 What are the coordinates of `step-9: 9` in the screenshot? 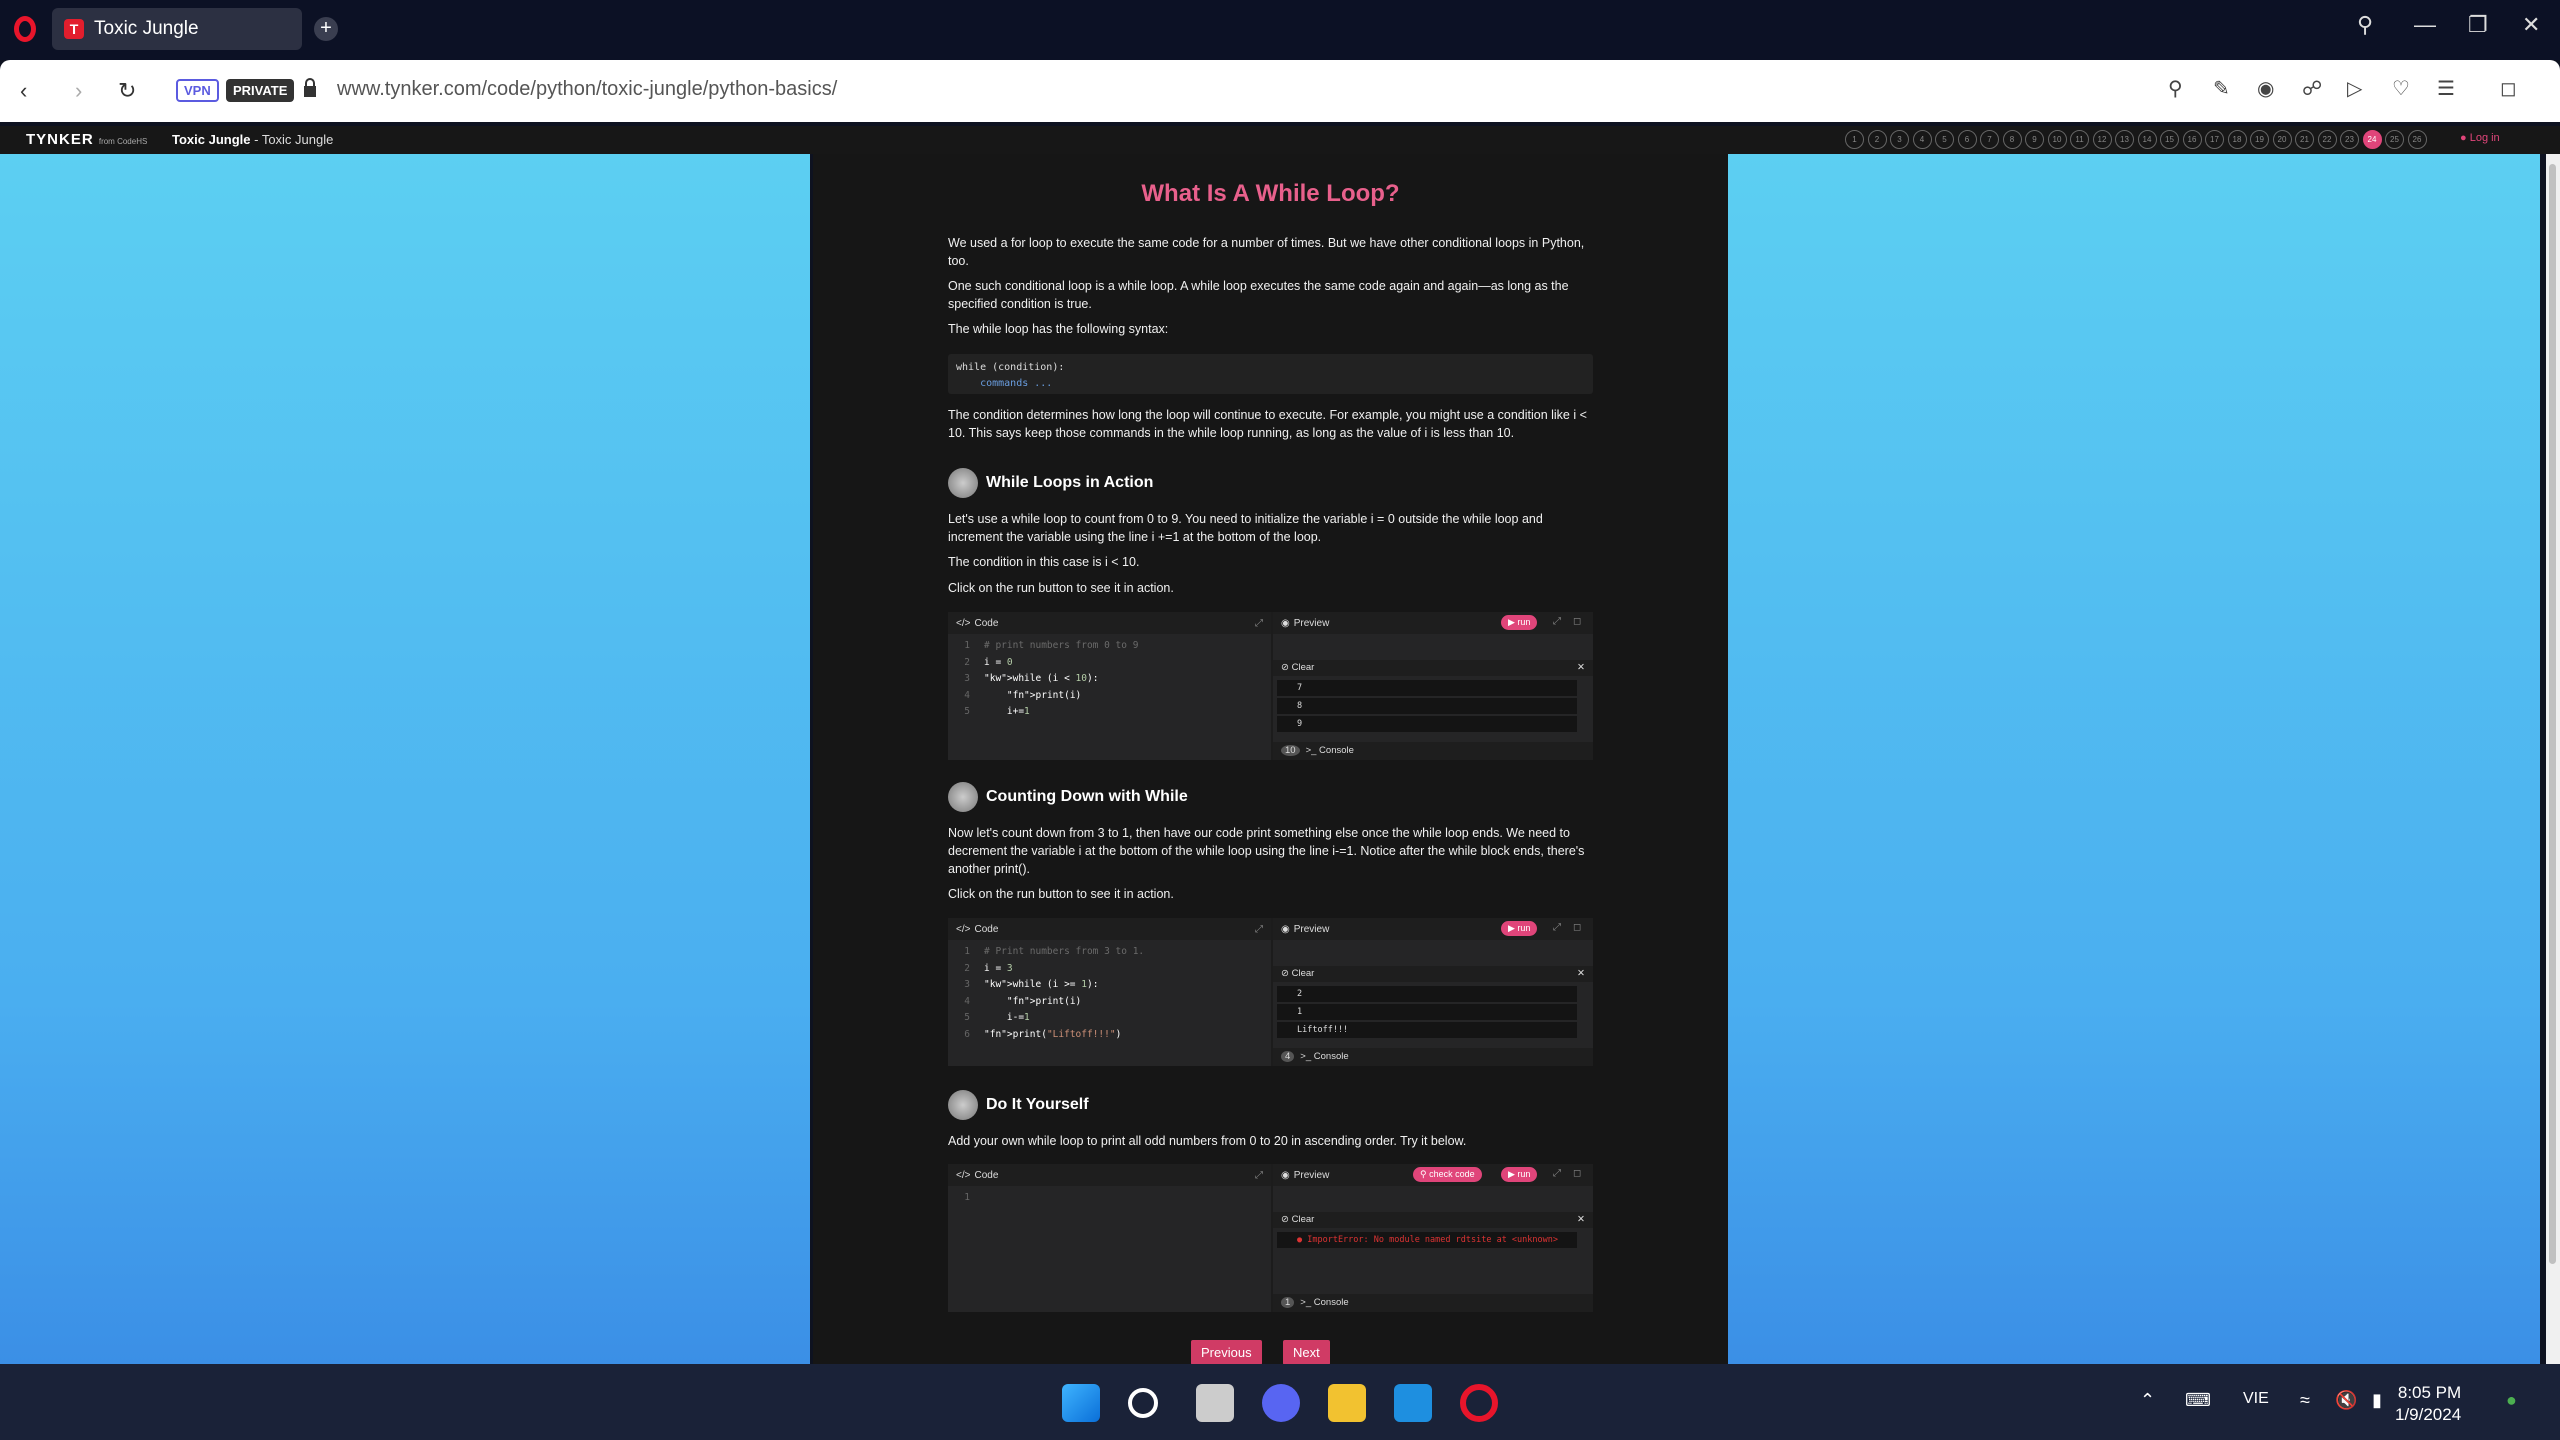 It's located at (2034, 139).